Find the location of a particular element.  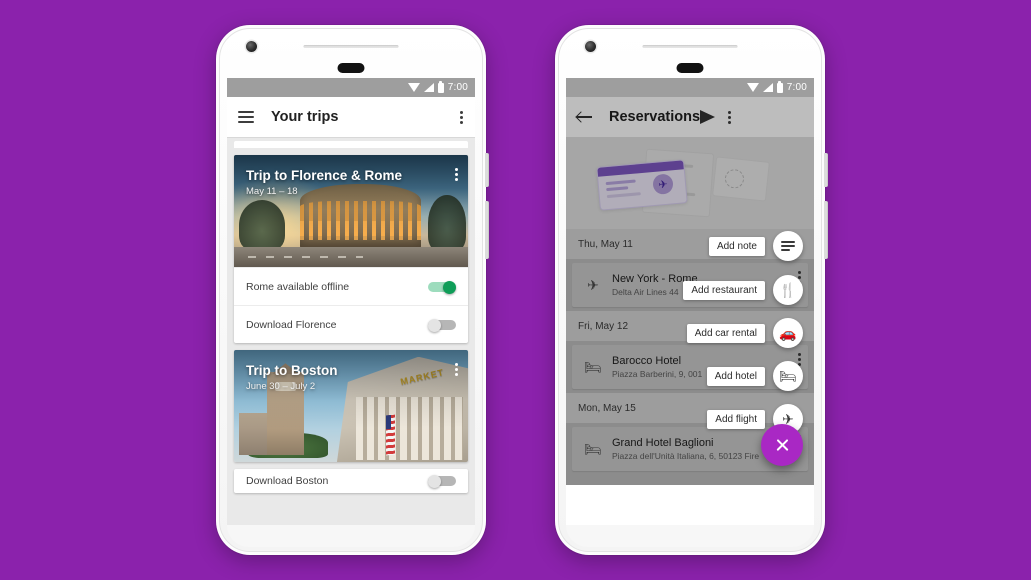

note-icon is located at coordinates (788, 246).